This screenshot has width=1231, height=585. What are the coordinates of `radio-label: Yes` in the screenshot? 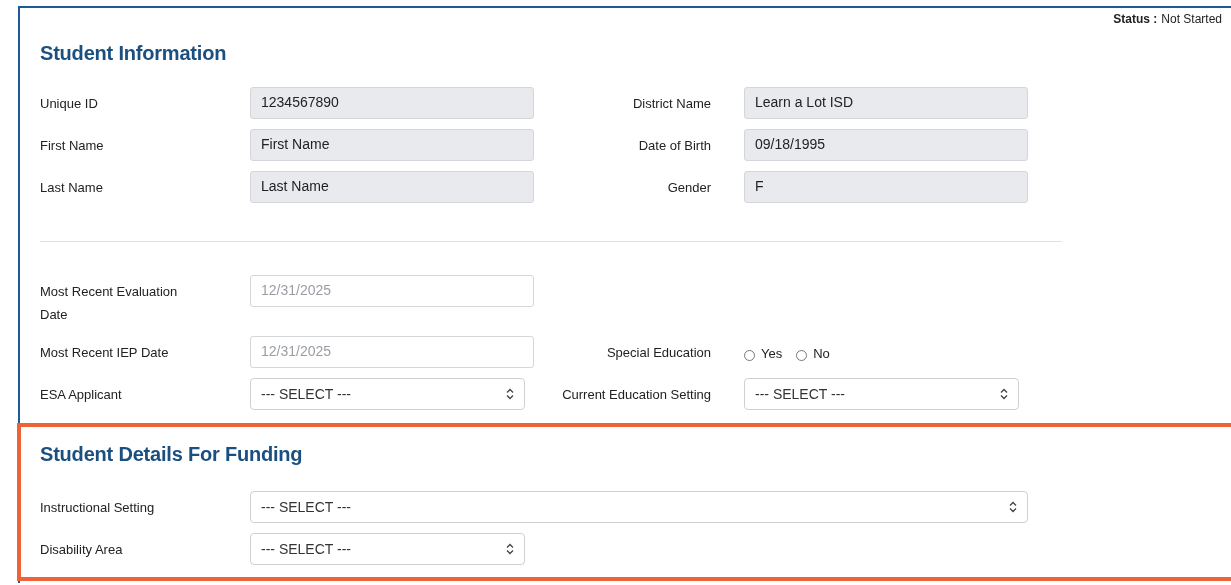 It's located at (772, 353).